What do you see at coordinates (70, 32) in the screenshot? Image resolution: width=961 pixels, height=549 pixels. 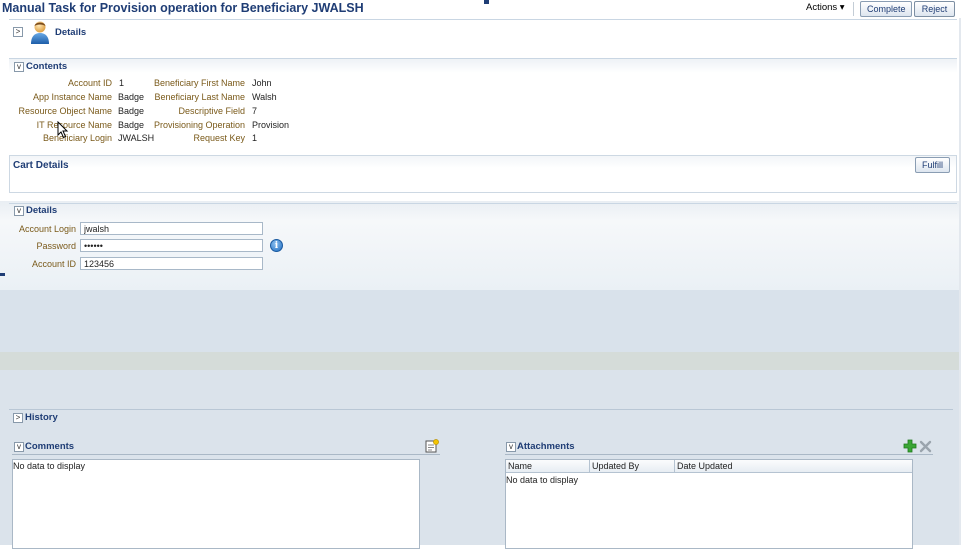 I see `details-section-title: Details` at bounding box center [70, 32].